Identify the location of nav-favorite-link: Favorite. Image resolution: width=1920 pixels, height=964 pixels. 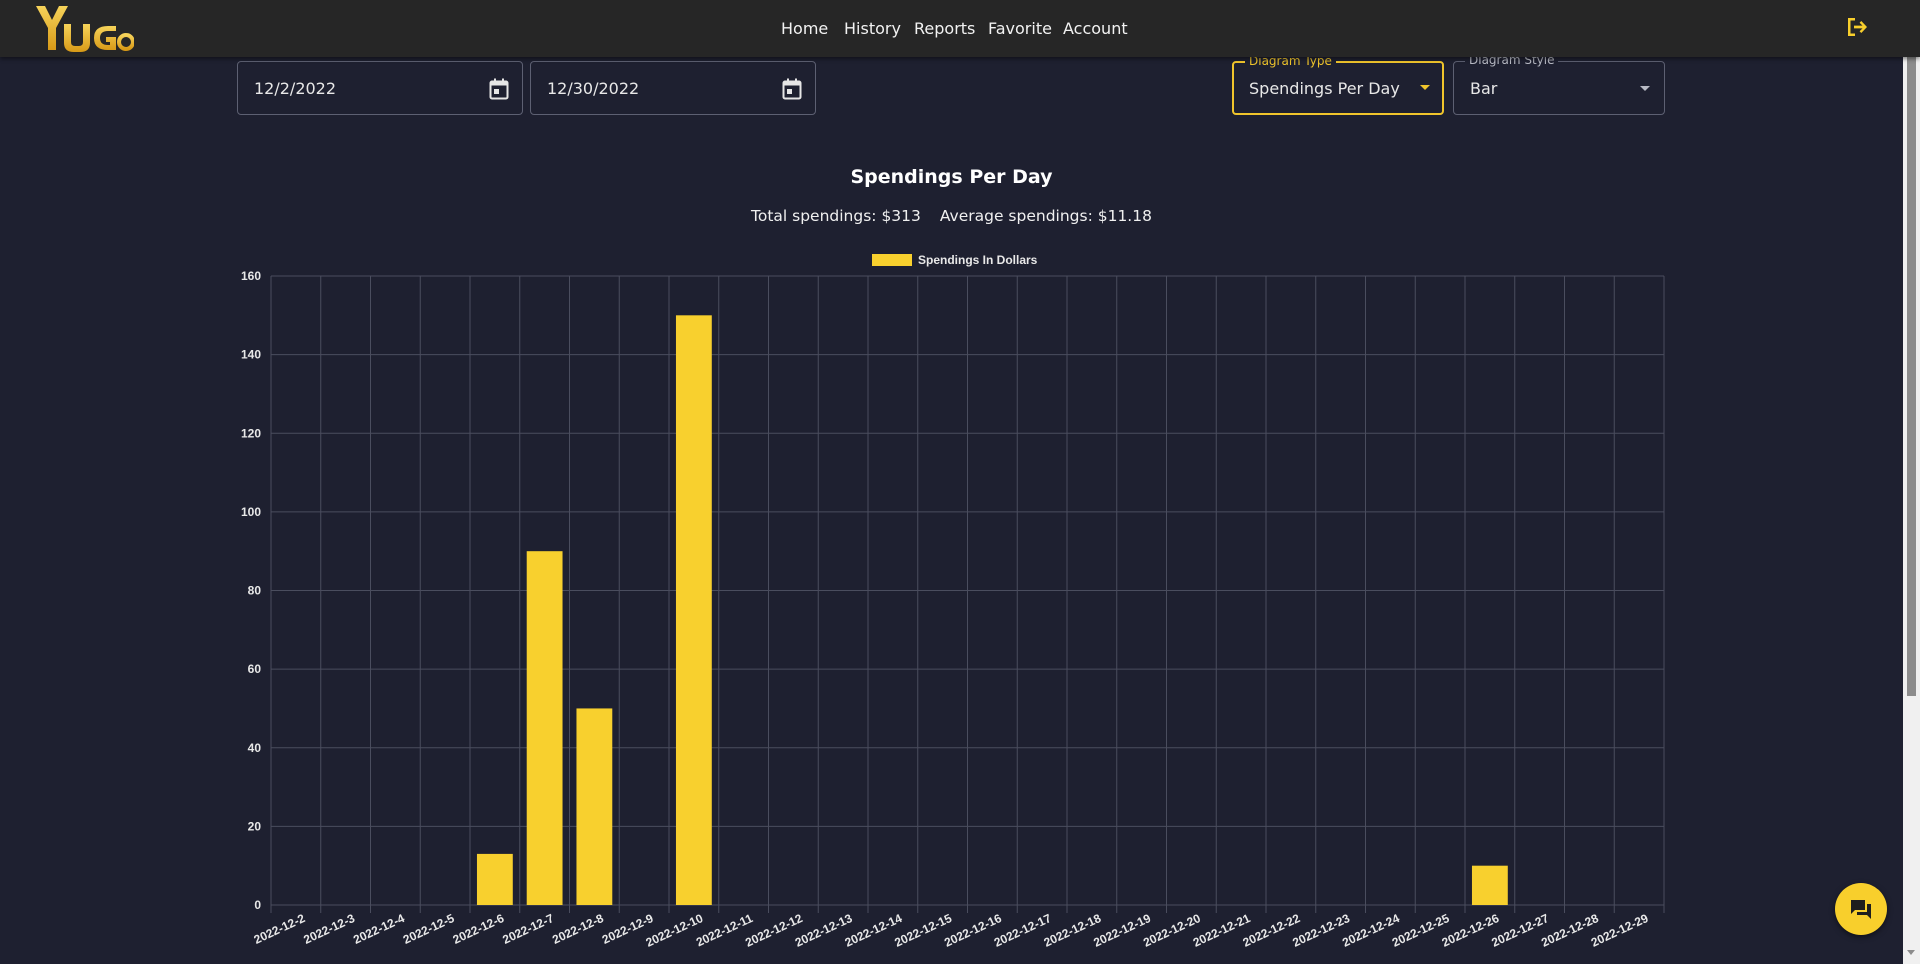
(1020, 28).